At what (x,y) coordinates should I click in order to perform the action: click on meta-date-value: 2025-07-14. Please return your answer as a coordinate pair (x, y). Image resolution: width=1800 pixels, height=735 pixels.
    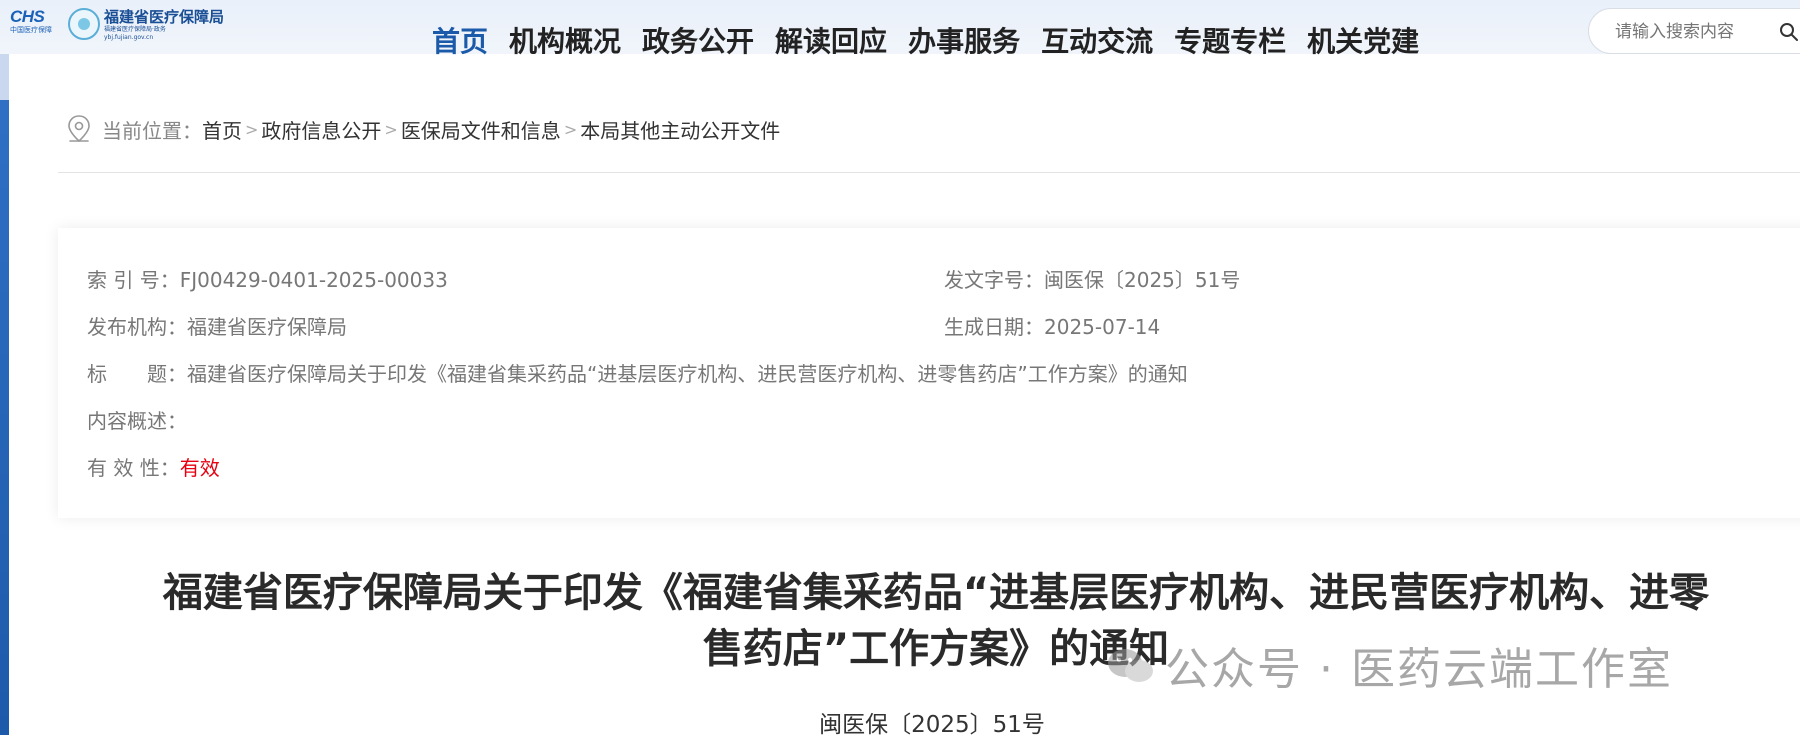
    Looking at the image, I should click on (1102, 327).